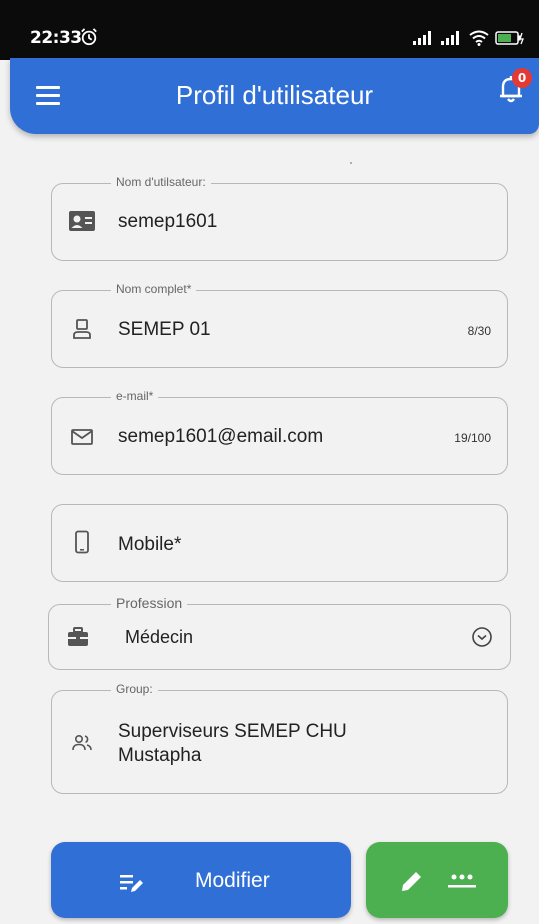 Image resolution: width=539 pixels, height=924 pixels. I want to click on battery-icon, so click(509, 38).